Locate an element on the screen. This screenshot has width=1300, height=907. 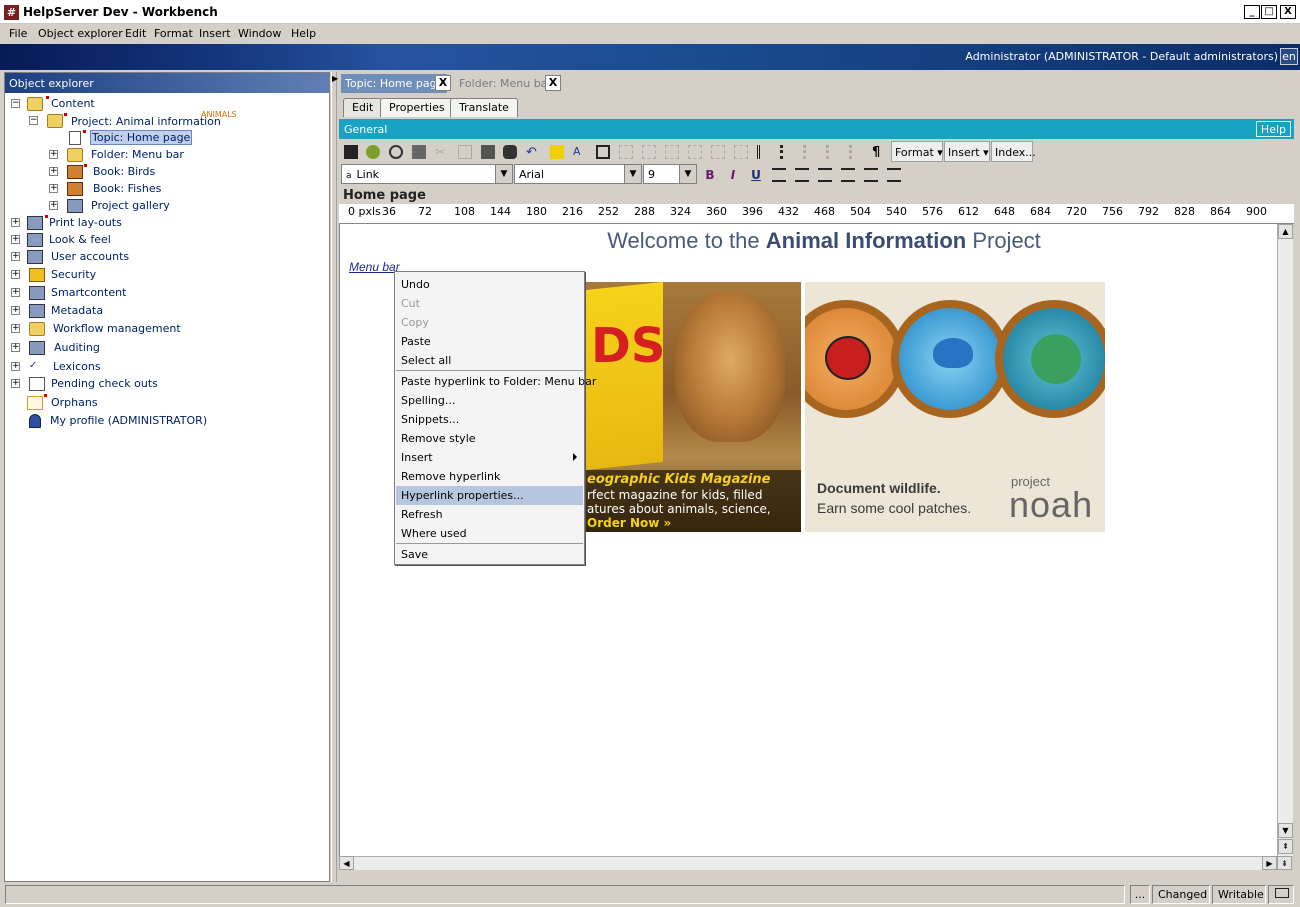
table-column-button is located at coordinates (625, 151).